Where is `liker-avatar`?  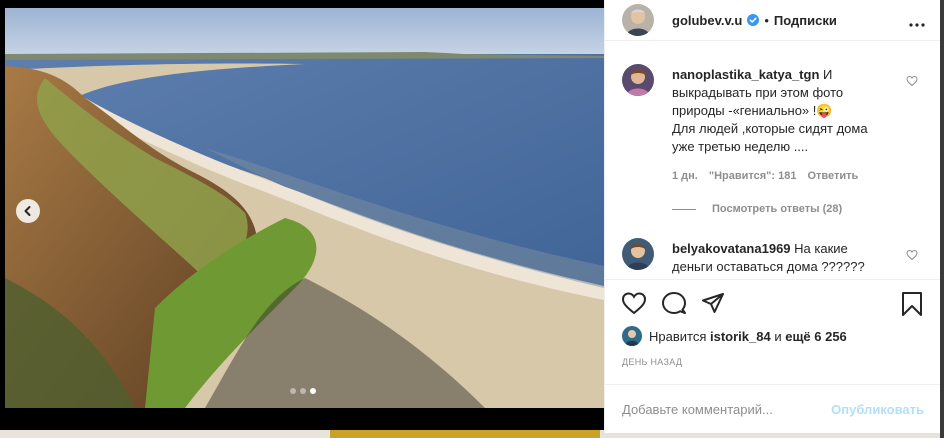
liker-avatar is located at coordinates (632, 336).